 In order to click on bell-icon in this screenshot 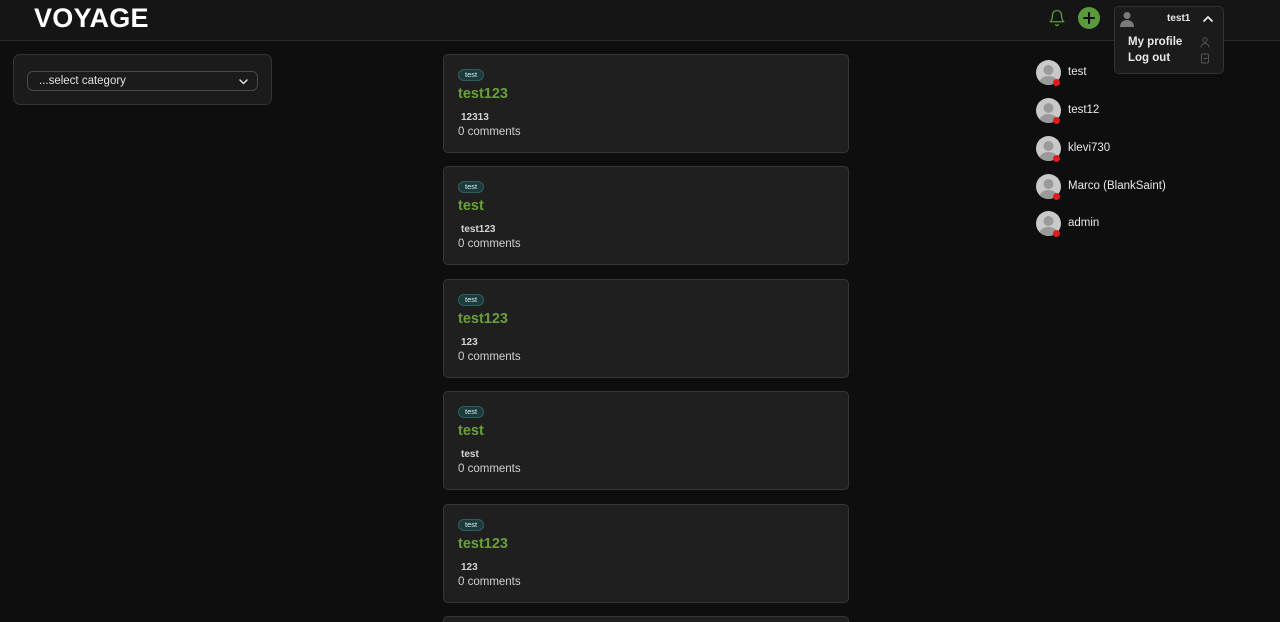, I will do `click(1057, 18)`.